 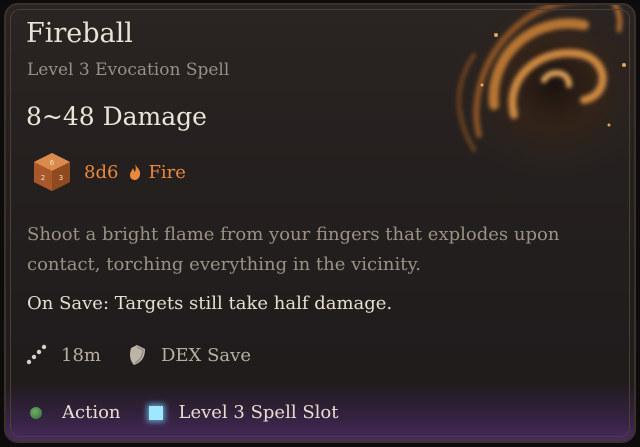 What do you see at coordinates (61, 178) in the screenshot?
I see `svg-text: 3` at bounding box center [61, 178].